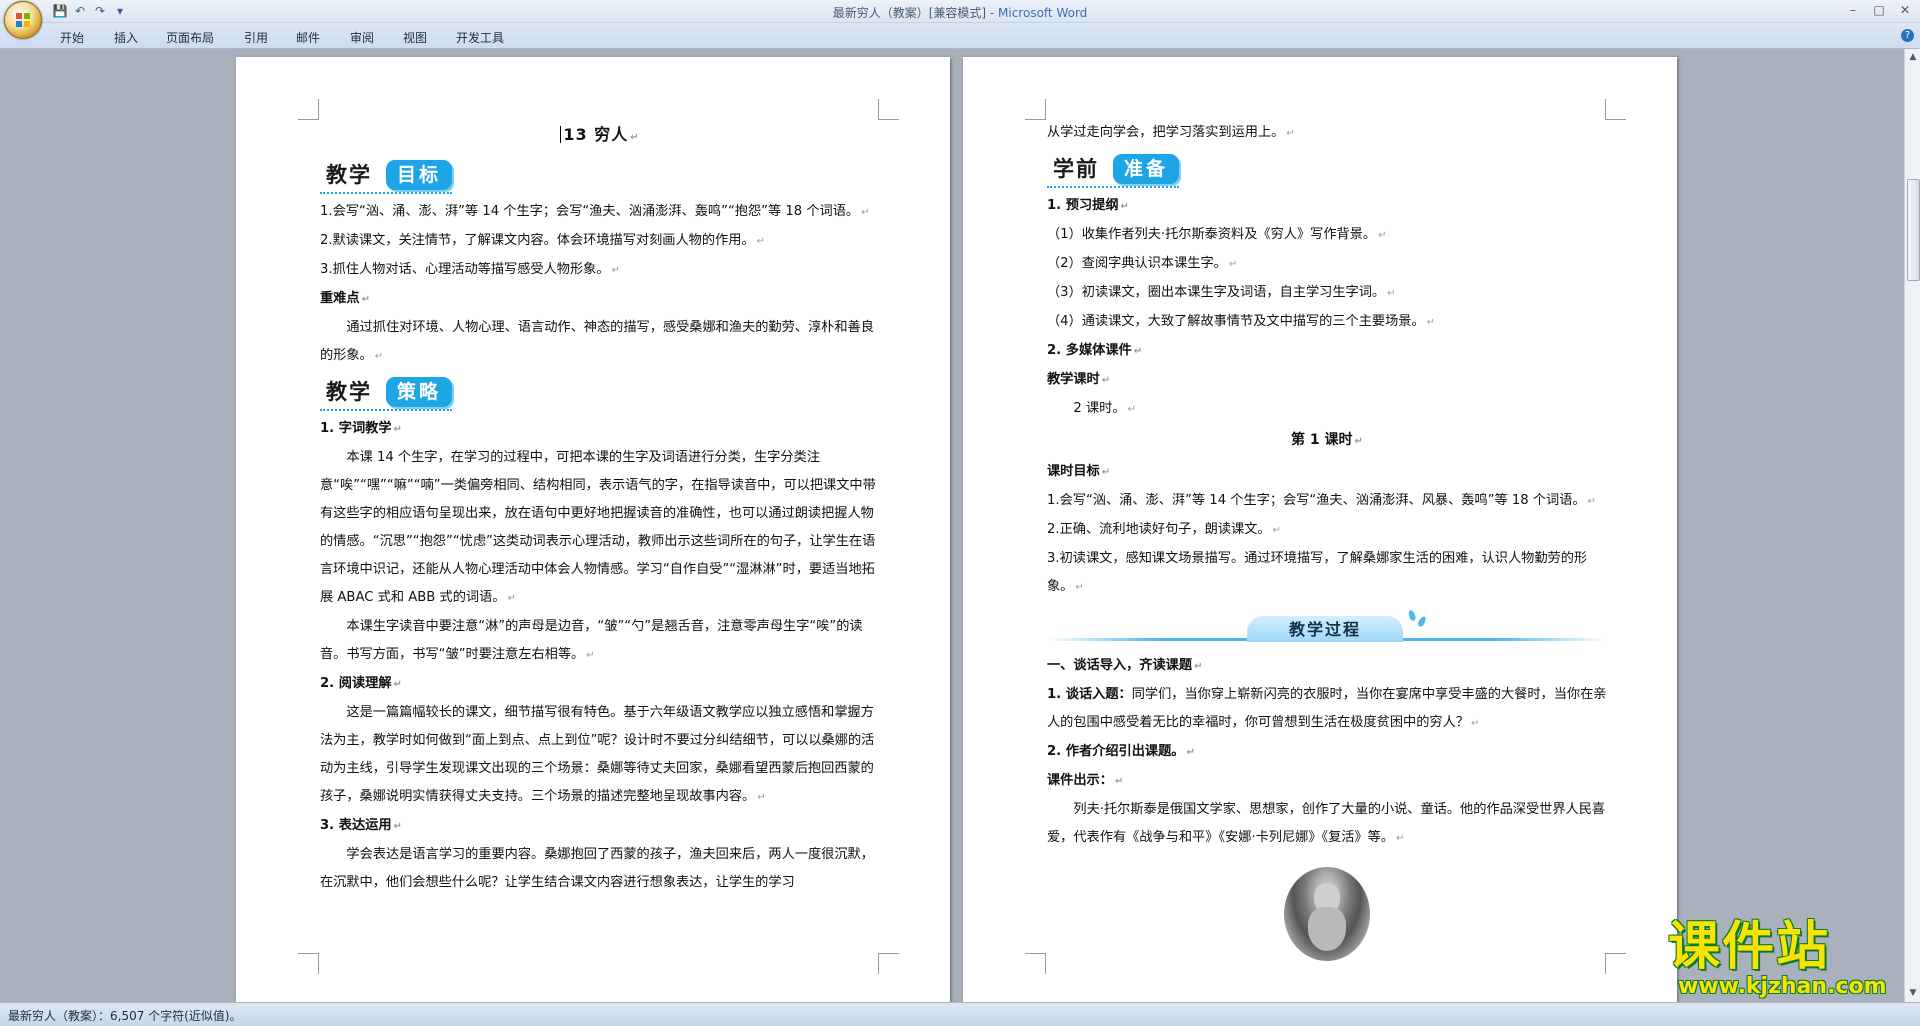 This screenshot has width=1920, height=1026. What do you see at coordinates (542, 240) in the screenshot?
I see `goal-item: 2.默读课文，关注情节，了解课文内容。体会环境描写对刻画人物的作用。 ↵` at bounding box center [542, 240].